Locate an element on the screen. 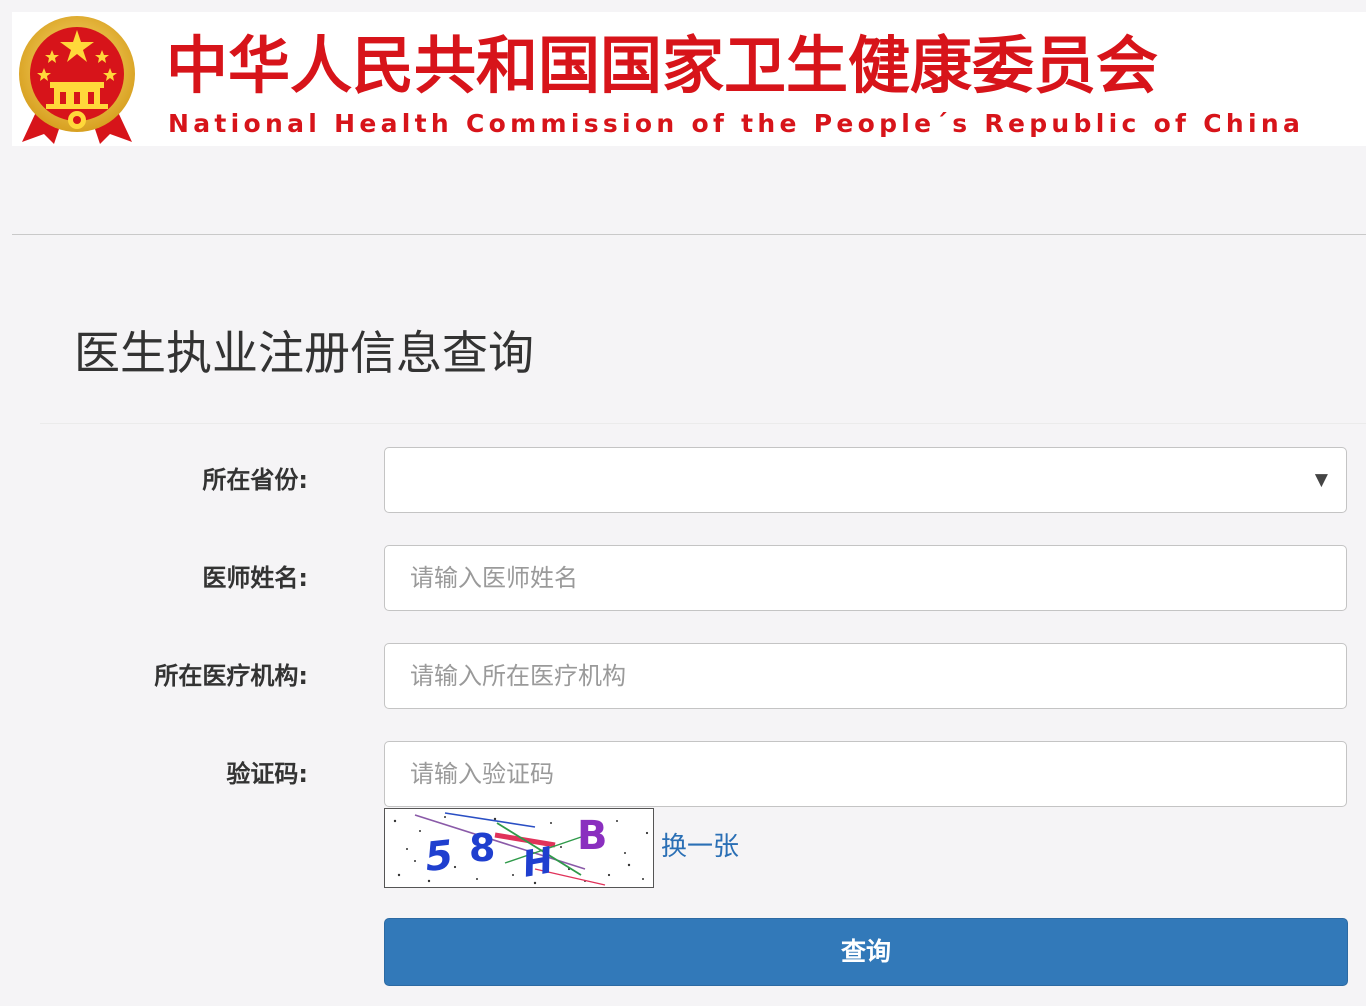 The height and width of the screenshot is (1006, 1366). province-select: ▼ is located at coordinates (865, 480).